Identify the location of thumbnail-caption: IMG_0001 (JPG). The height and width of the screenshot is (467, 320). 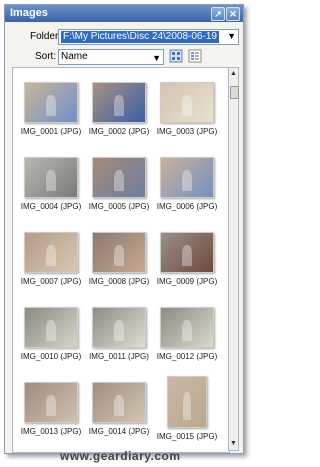
(51, 131).